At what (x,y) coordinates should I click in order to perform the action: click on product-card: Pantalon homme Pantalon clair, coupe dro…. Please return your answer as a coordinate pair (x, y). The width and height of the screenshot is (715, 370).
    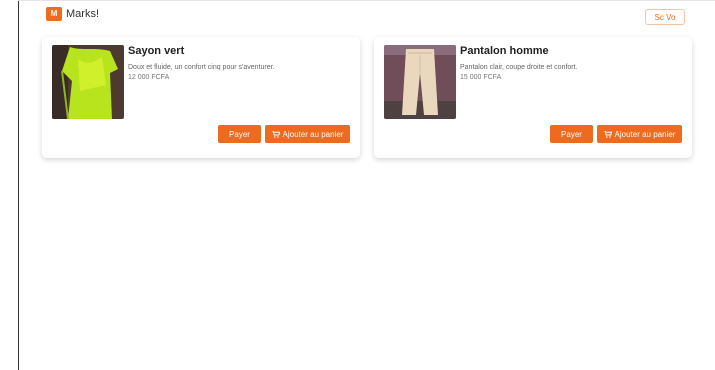
    Looking at the image, I should click on (533, 97).